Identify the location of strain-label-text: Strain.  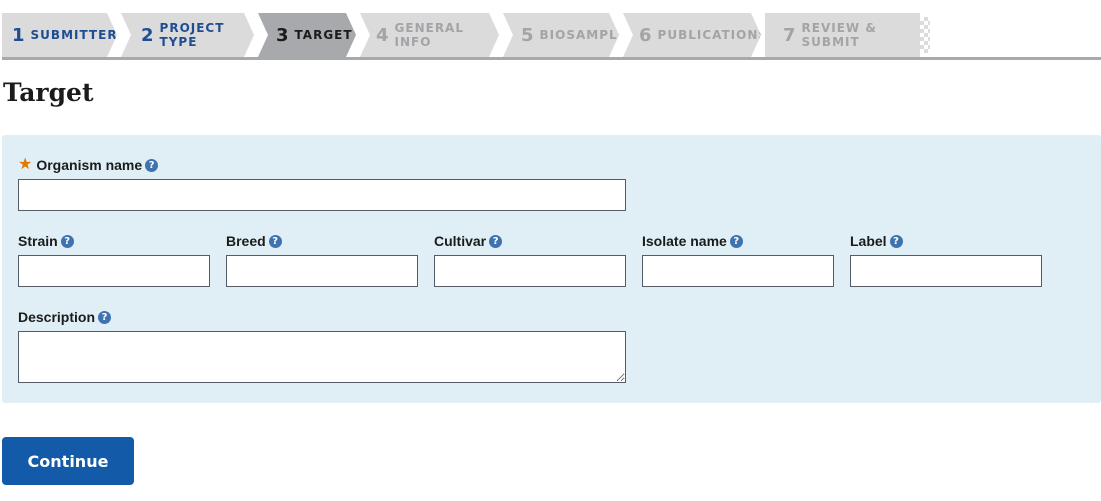
(38, 241).